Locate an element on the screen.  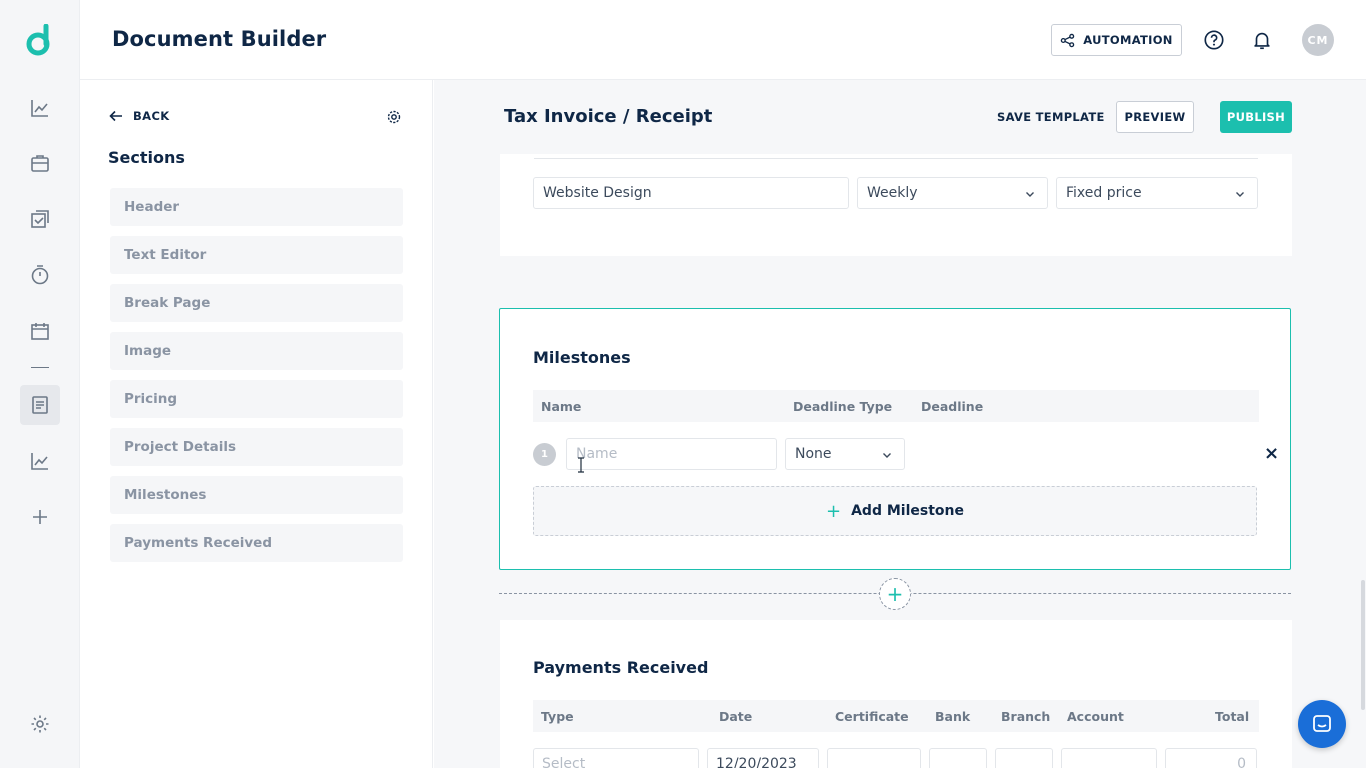
remove-row-icon: × is located at coordinates (1271, 454).